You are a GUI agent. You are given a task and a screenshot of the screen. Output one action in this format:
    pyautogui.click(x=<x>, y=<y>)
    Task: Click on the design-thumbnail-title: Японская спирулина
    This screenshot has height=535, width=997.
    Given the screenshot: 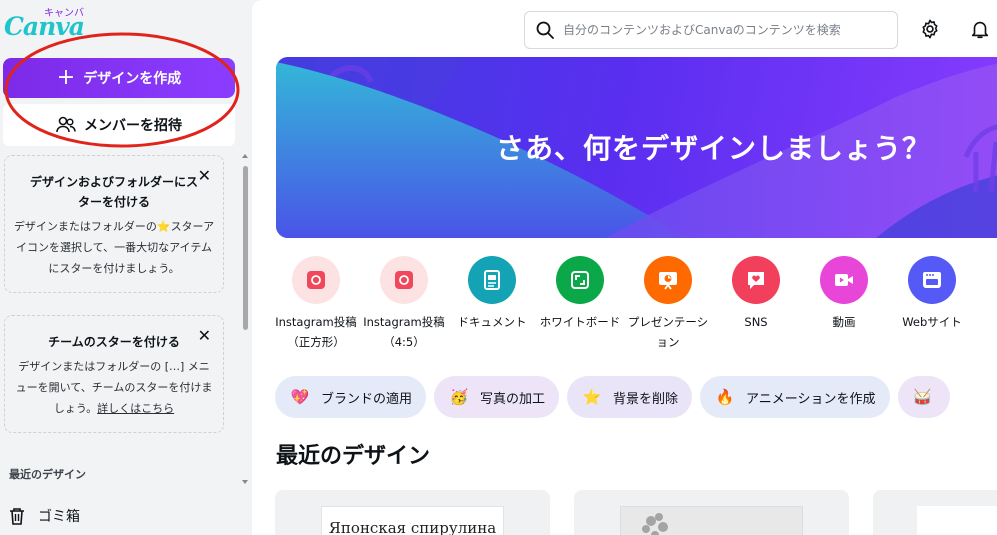 What is the action you would take?
    pyautogui.click(x=412, y=520)
    